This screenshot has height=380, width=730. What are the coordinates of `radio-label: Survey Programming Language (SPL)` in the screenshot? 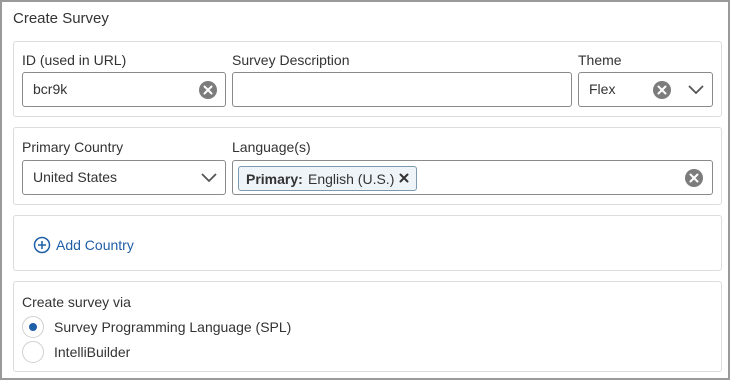 It's located at (173, 327).